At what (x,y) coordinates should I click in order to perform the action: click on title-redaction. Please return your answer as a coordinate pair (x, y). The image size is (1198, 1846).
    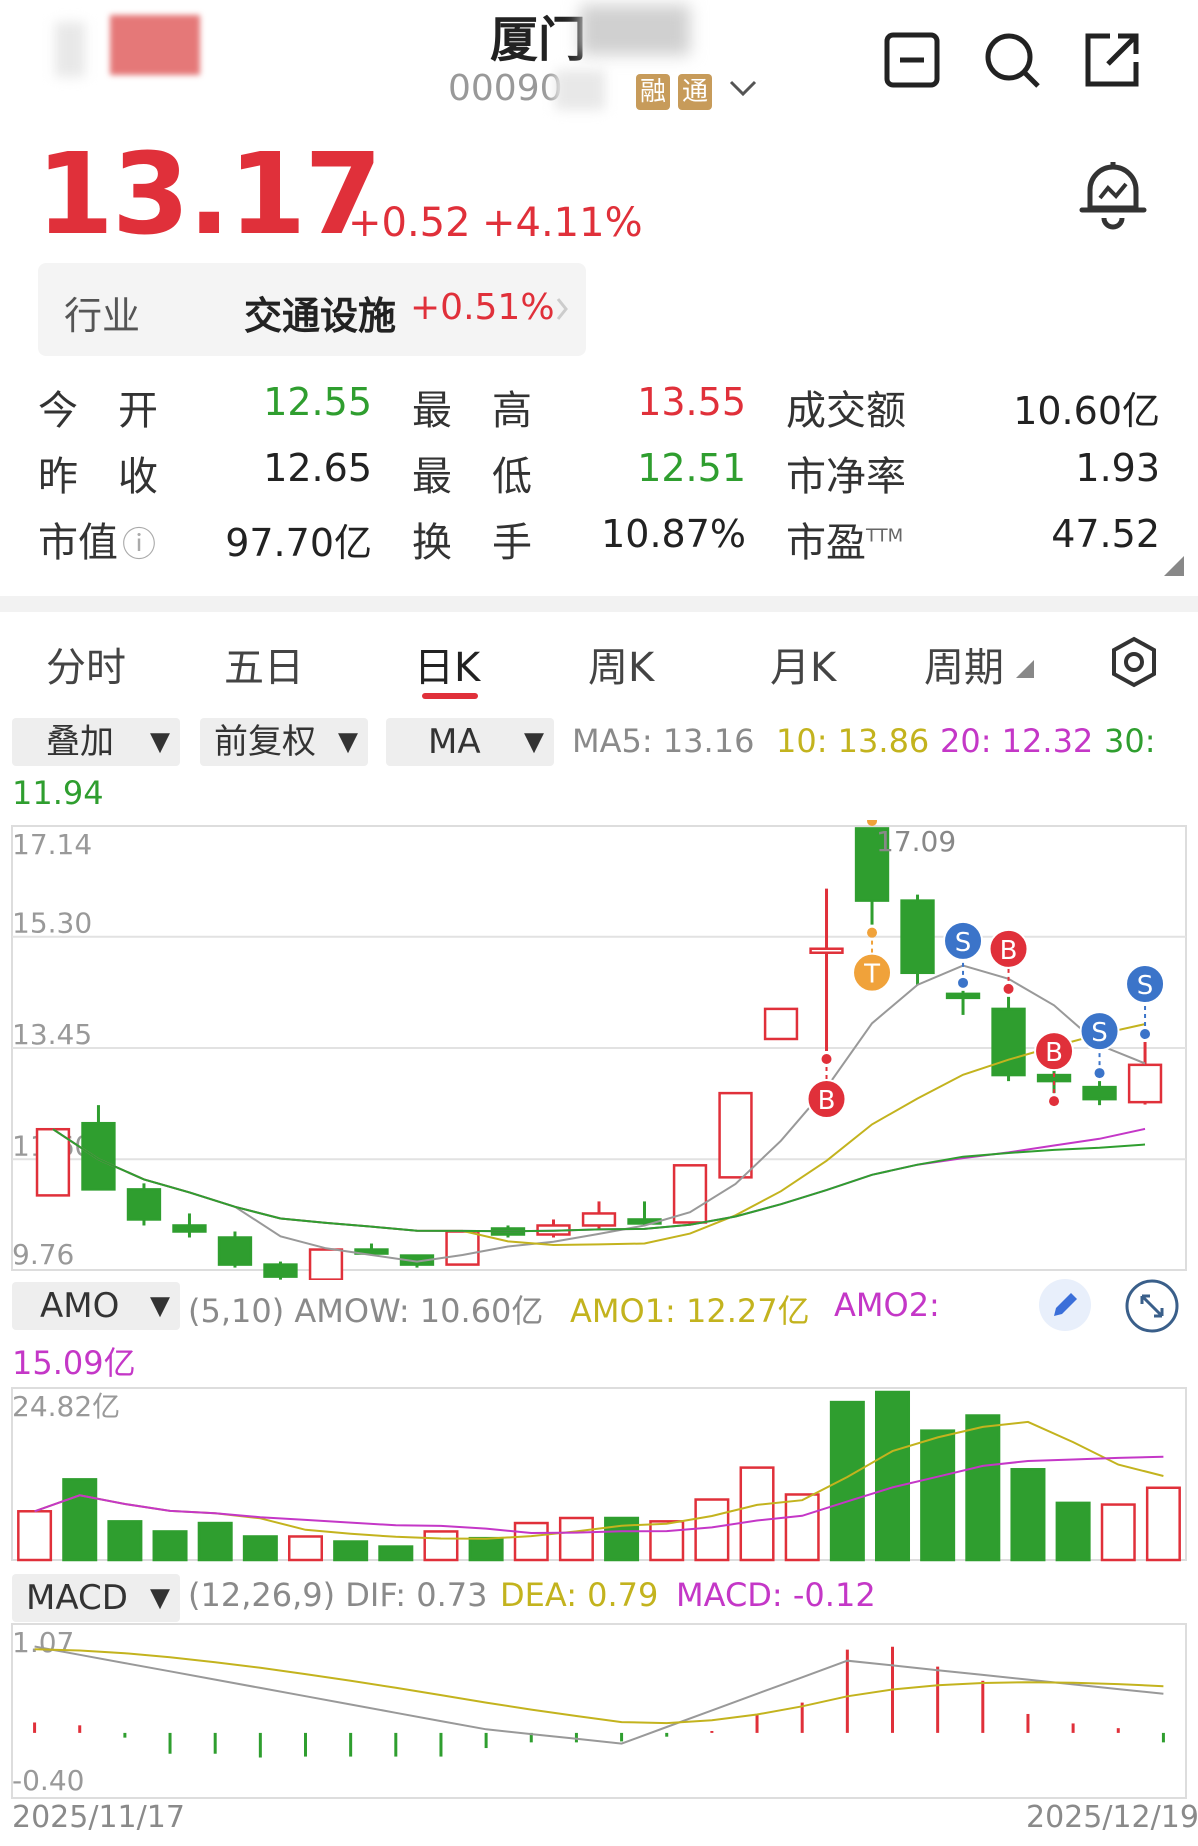
    Looking at the image, I should click on (635, 30).